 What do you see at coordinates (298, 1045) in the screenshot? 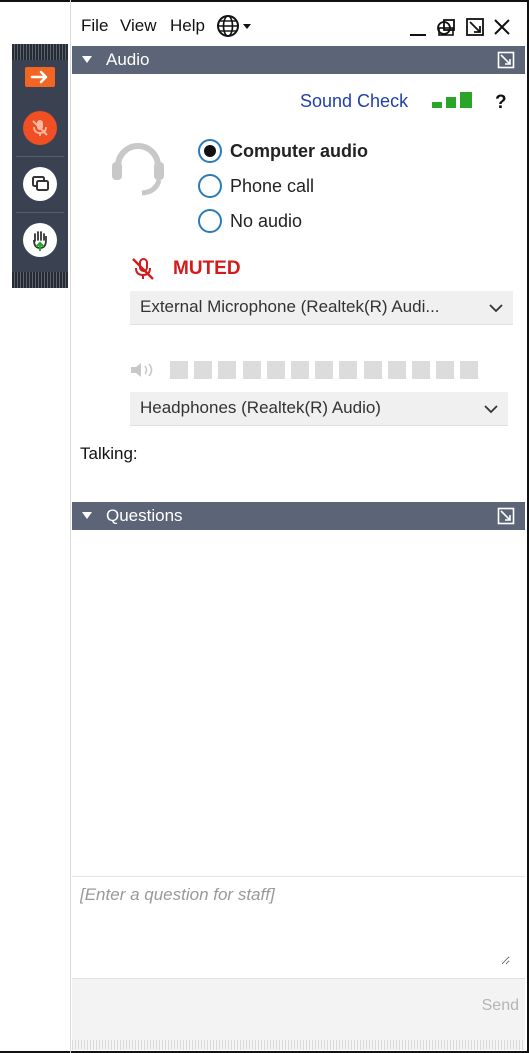
I see `resize-grip` at bounding box center [298, 1045].